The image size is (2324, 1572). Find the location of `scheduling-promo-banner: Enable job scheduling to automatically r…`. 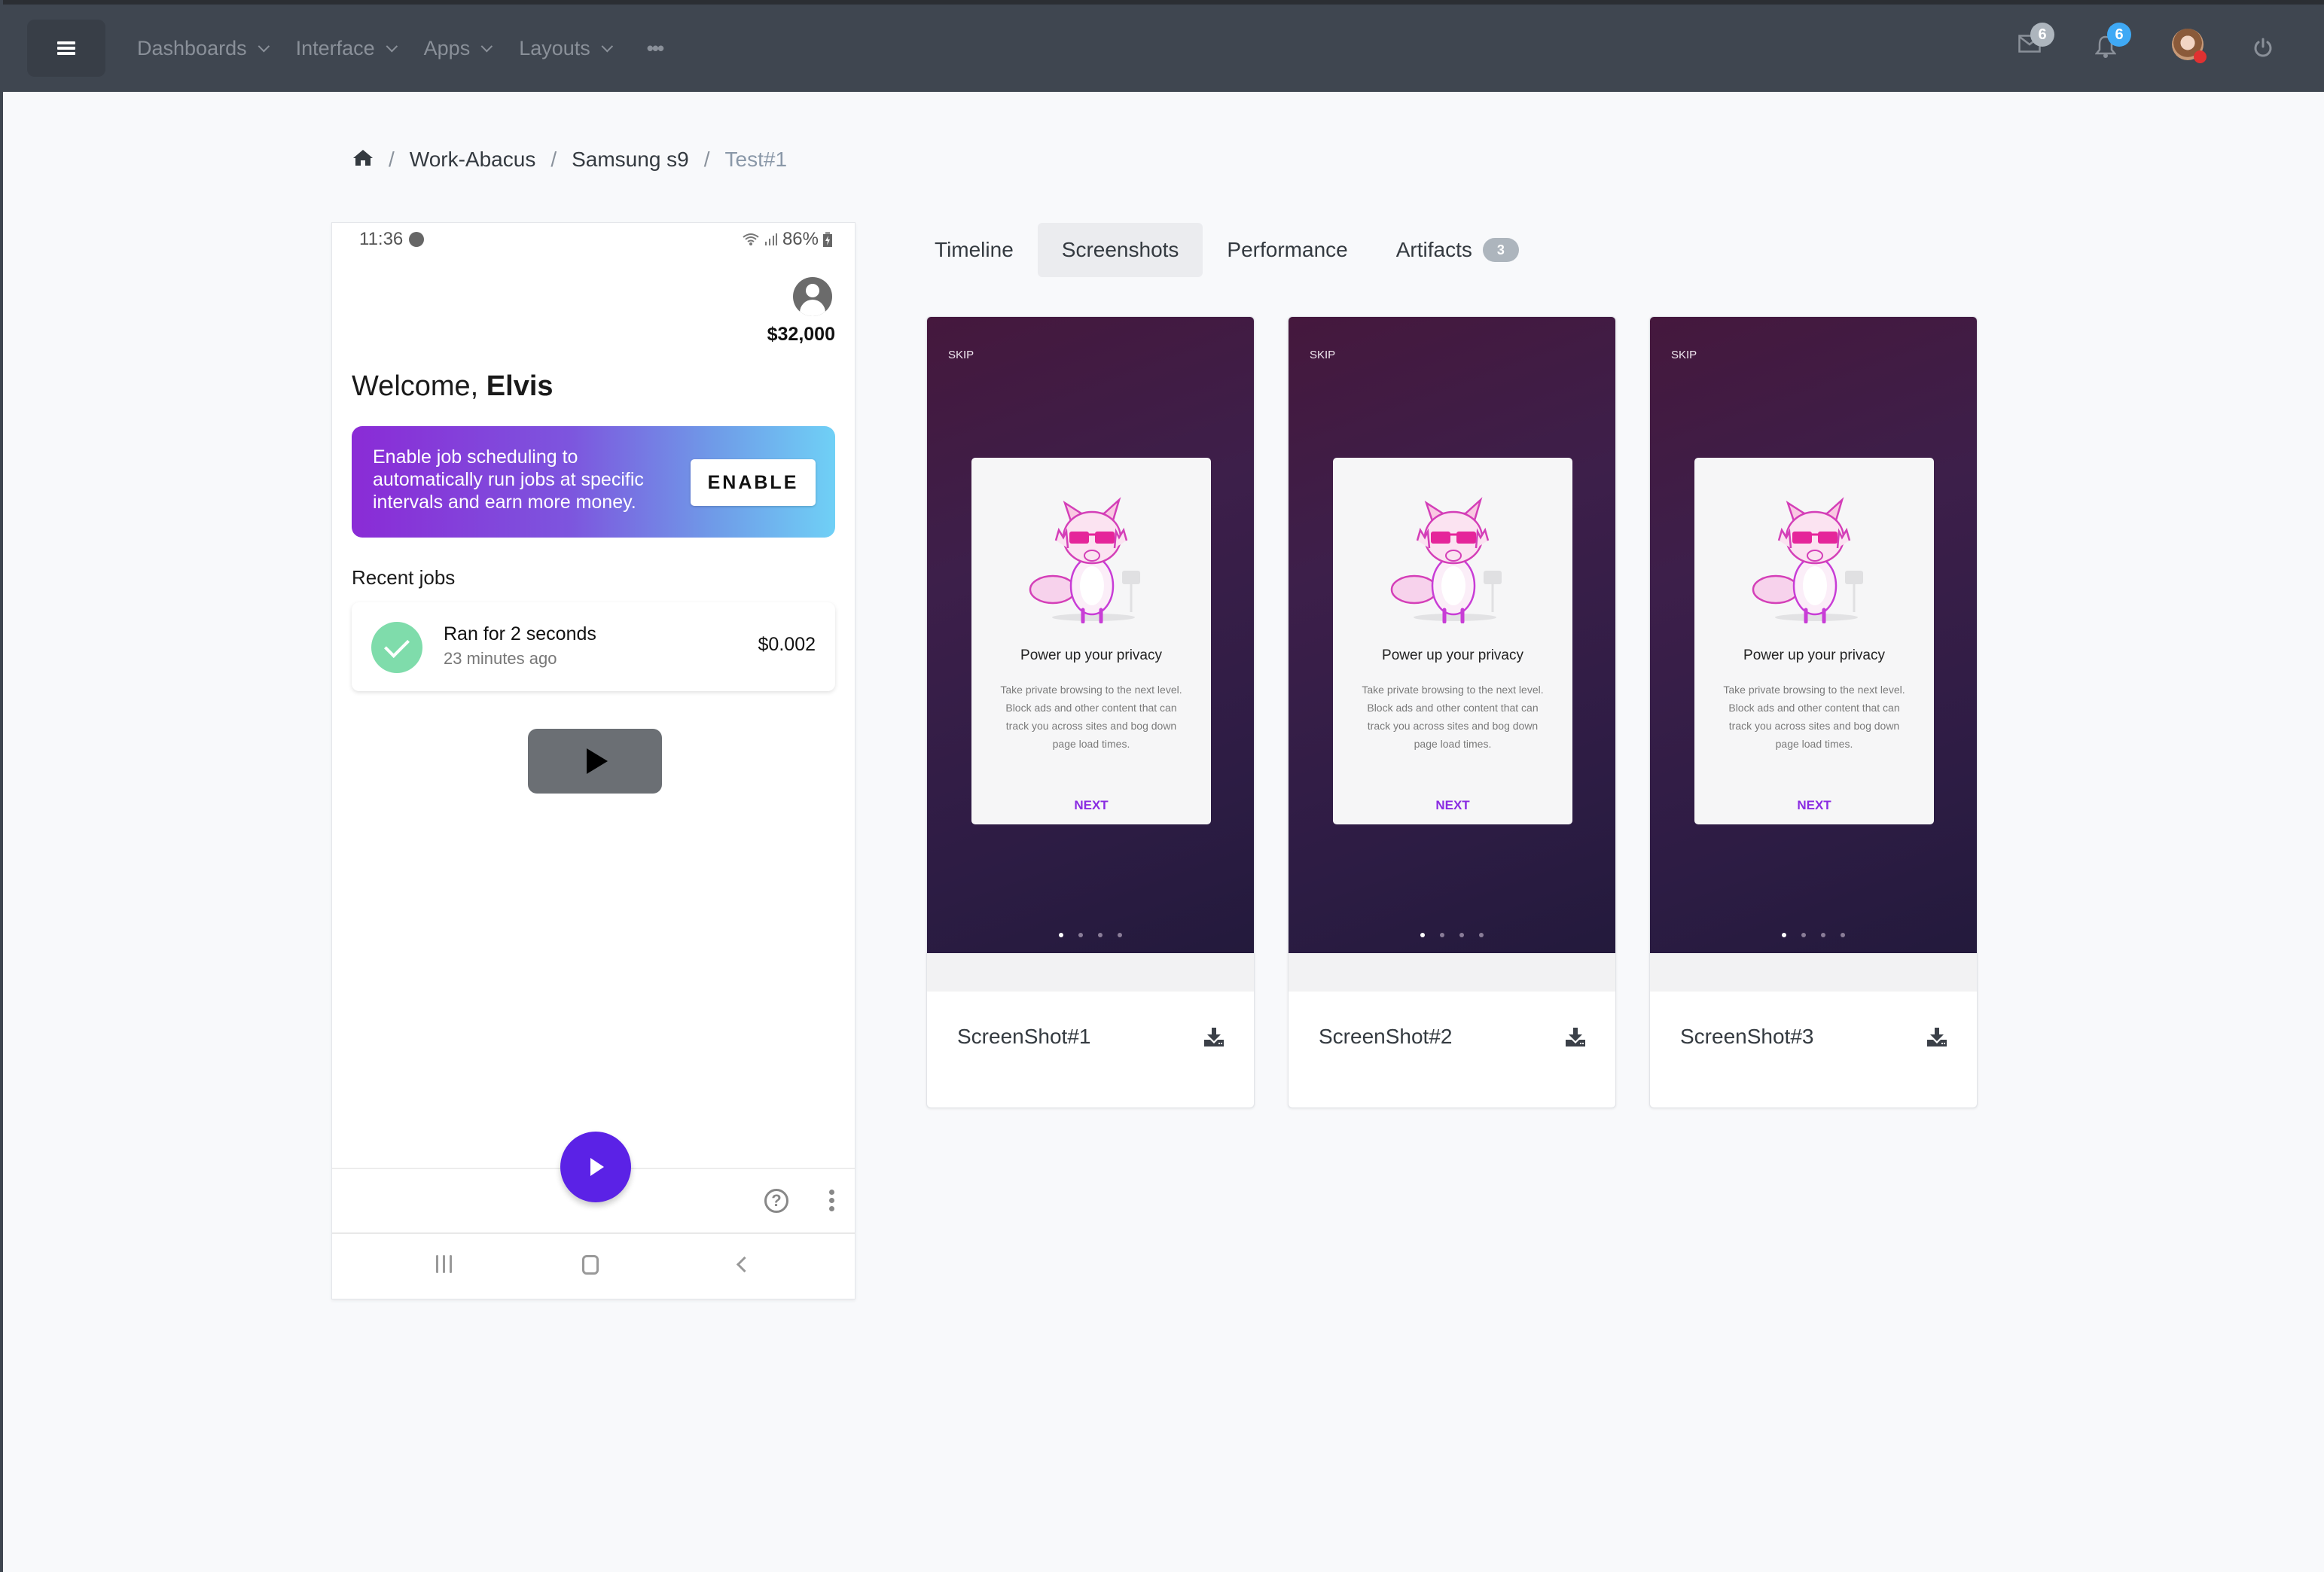

scheduling-promo-banner: Enable job scheduling to automatically r… is located at coordinates (593, 482).